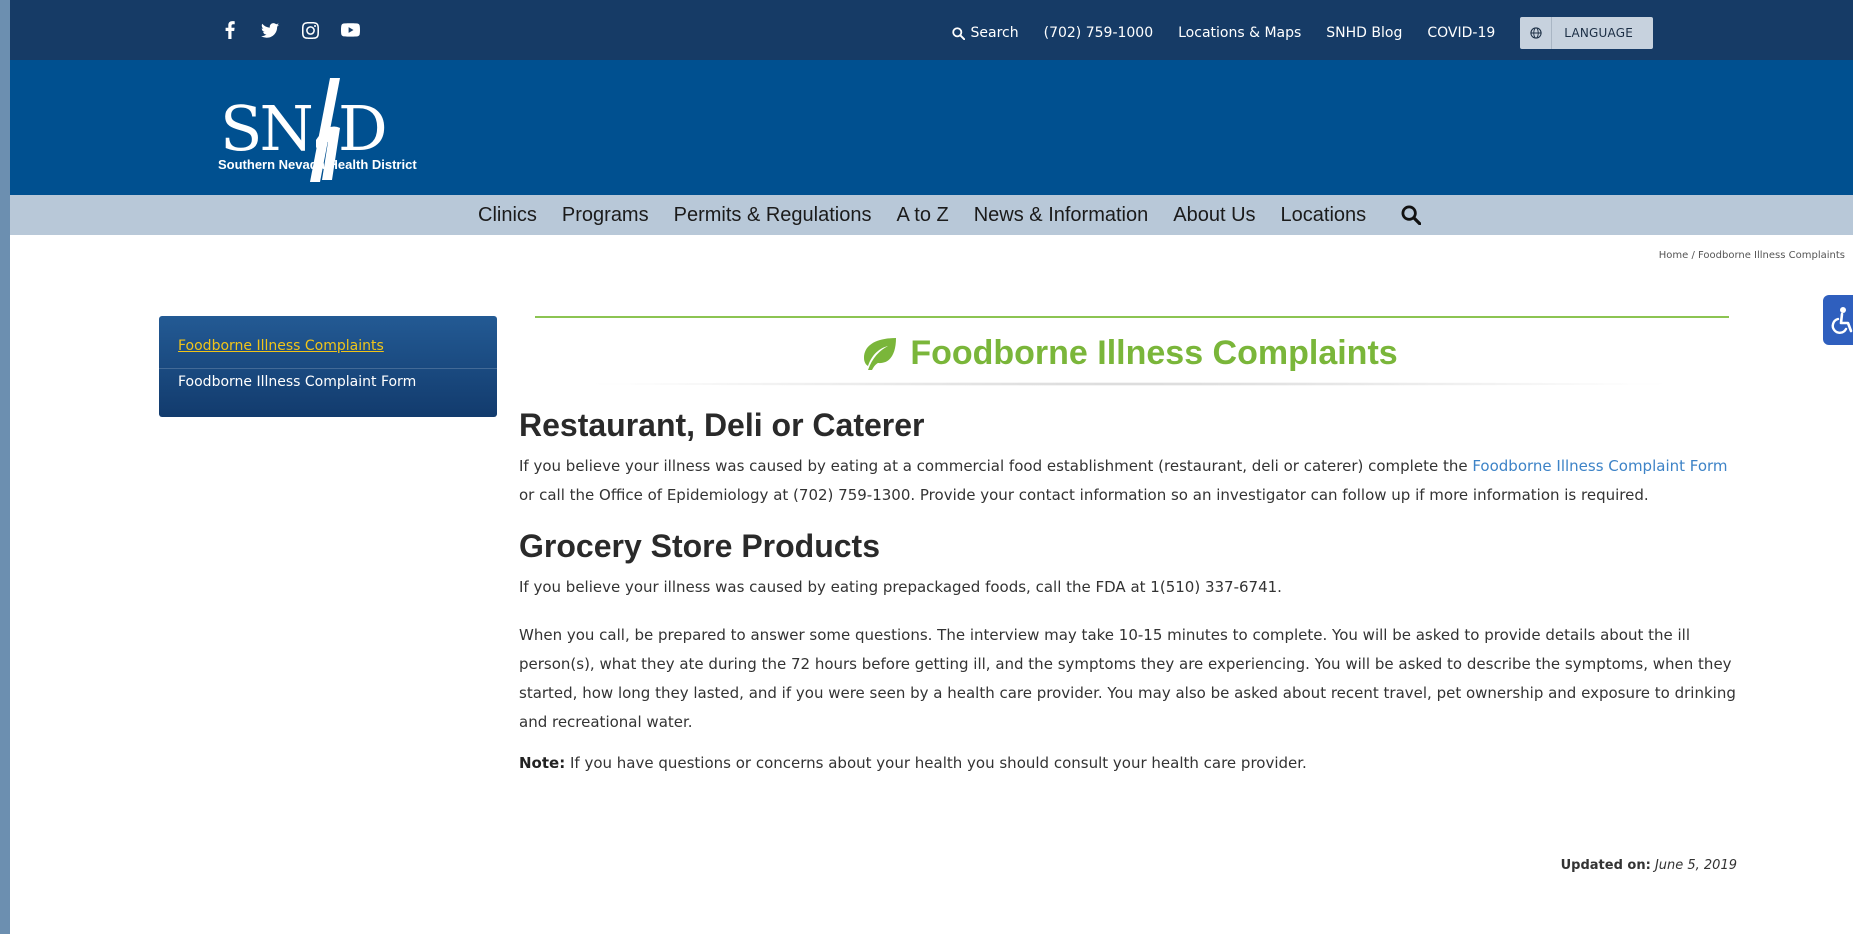 This screenshot has height=934, width=1853. Describe the element at coordinates (1674, 255) in the screenshot. I see `breadcrumb-home: Home` at that location.